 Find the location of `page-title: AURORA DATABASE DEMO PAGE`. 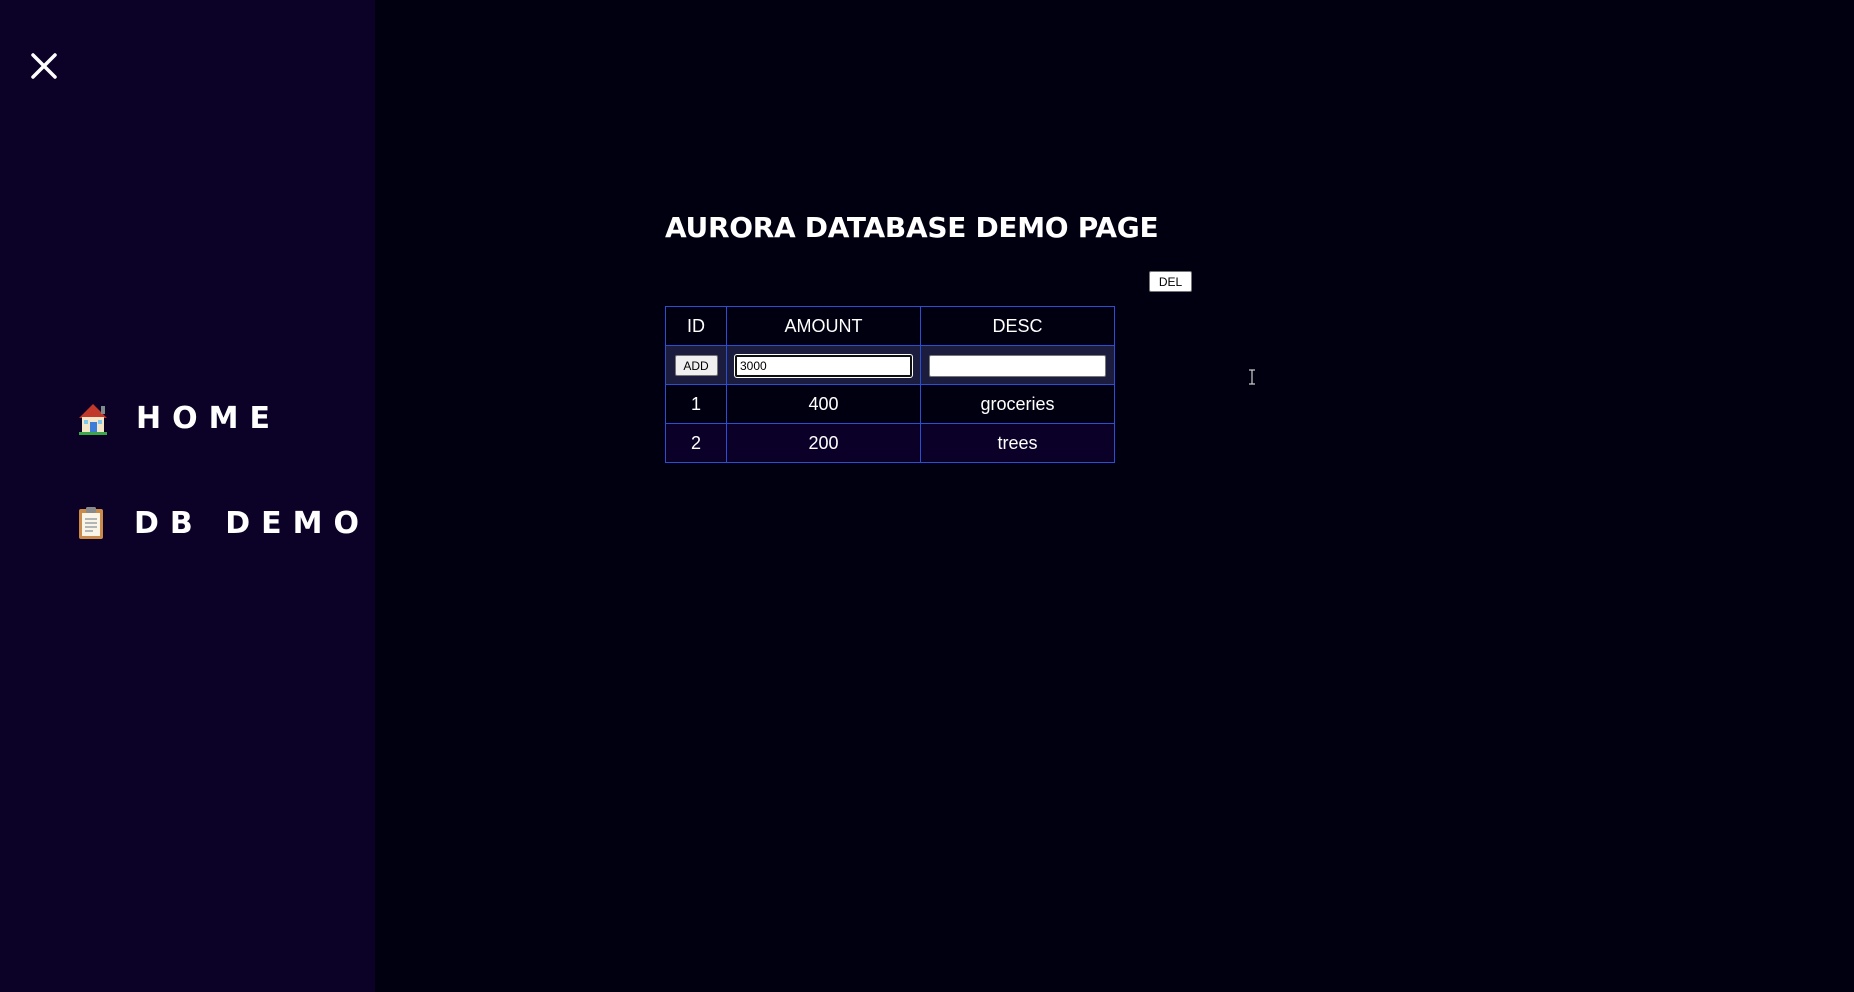

page-title: AURORA DATABASE DEMO PAGE is located at coordinates (912, 227).